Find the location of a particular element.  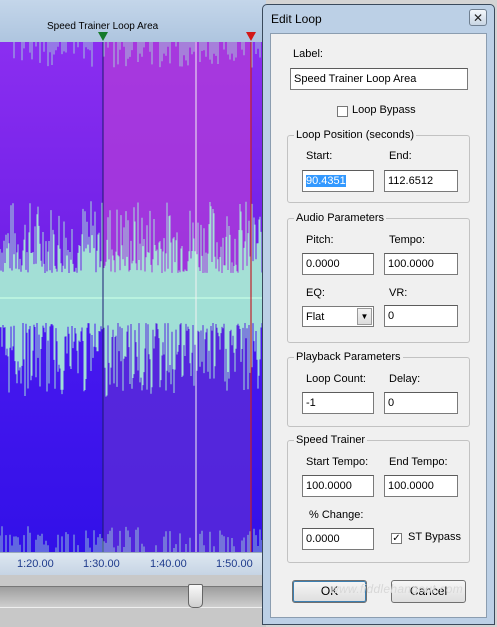

time-tick-label: 1:30.00 is located at coordinates (101, 564).